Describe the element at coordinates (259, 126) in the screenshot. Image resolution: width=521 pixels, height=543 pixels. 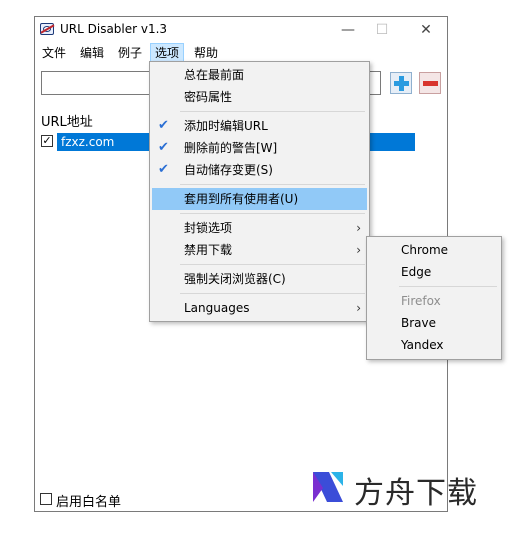
I see `menu-item-edit-on-add: ✔ 添加时编辑URL` at that location.